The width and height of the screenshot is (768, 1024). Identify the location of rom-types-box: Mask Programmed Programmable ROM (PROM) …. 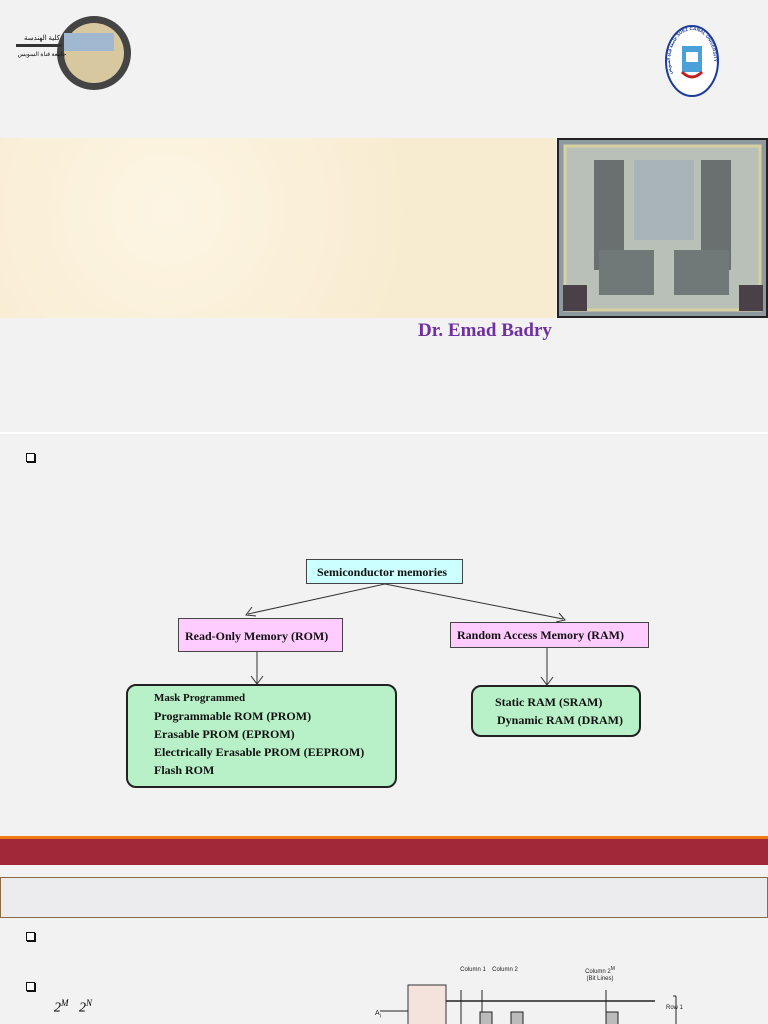
(261, 736).